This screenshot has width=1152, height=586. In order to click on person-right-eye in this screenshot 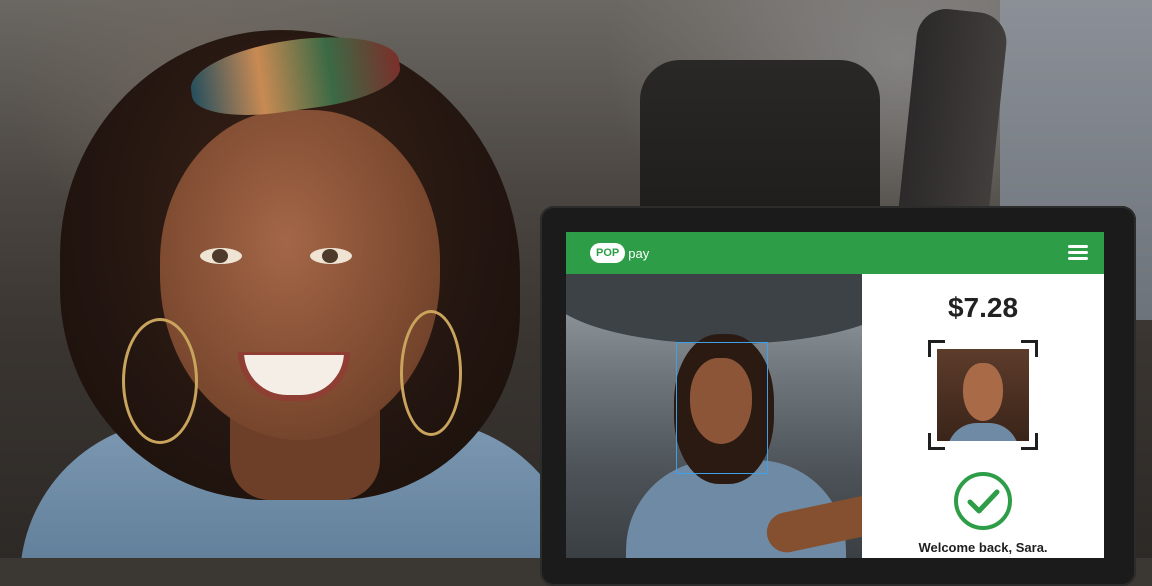, I will do `click(331, 256)`.